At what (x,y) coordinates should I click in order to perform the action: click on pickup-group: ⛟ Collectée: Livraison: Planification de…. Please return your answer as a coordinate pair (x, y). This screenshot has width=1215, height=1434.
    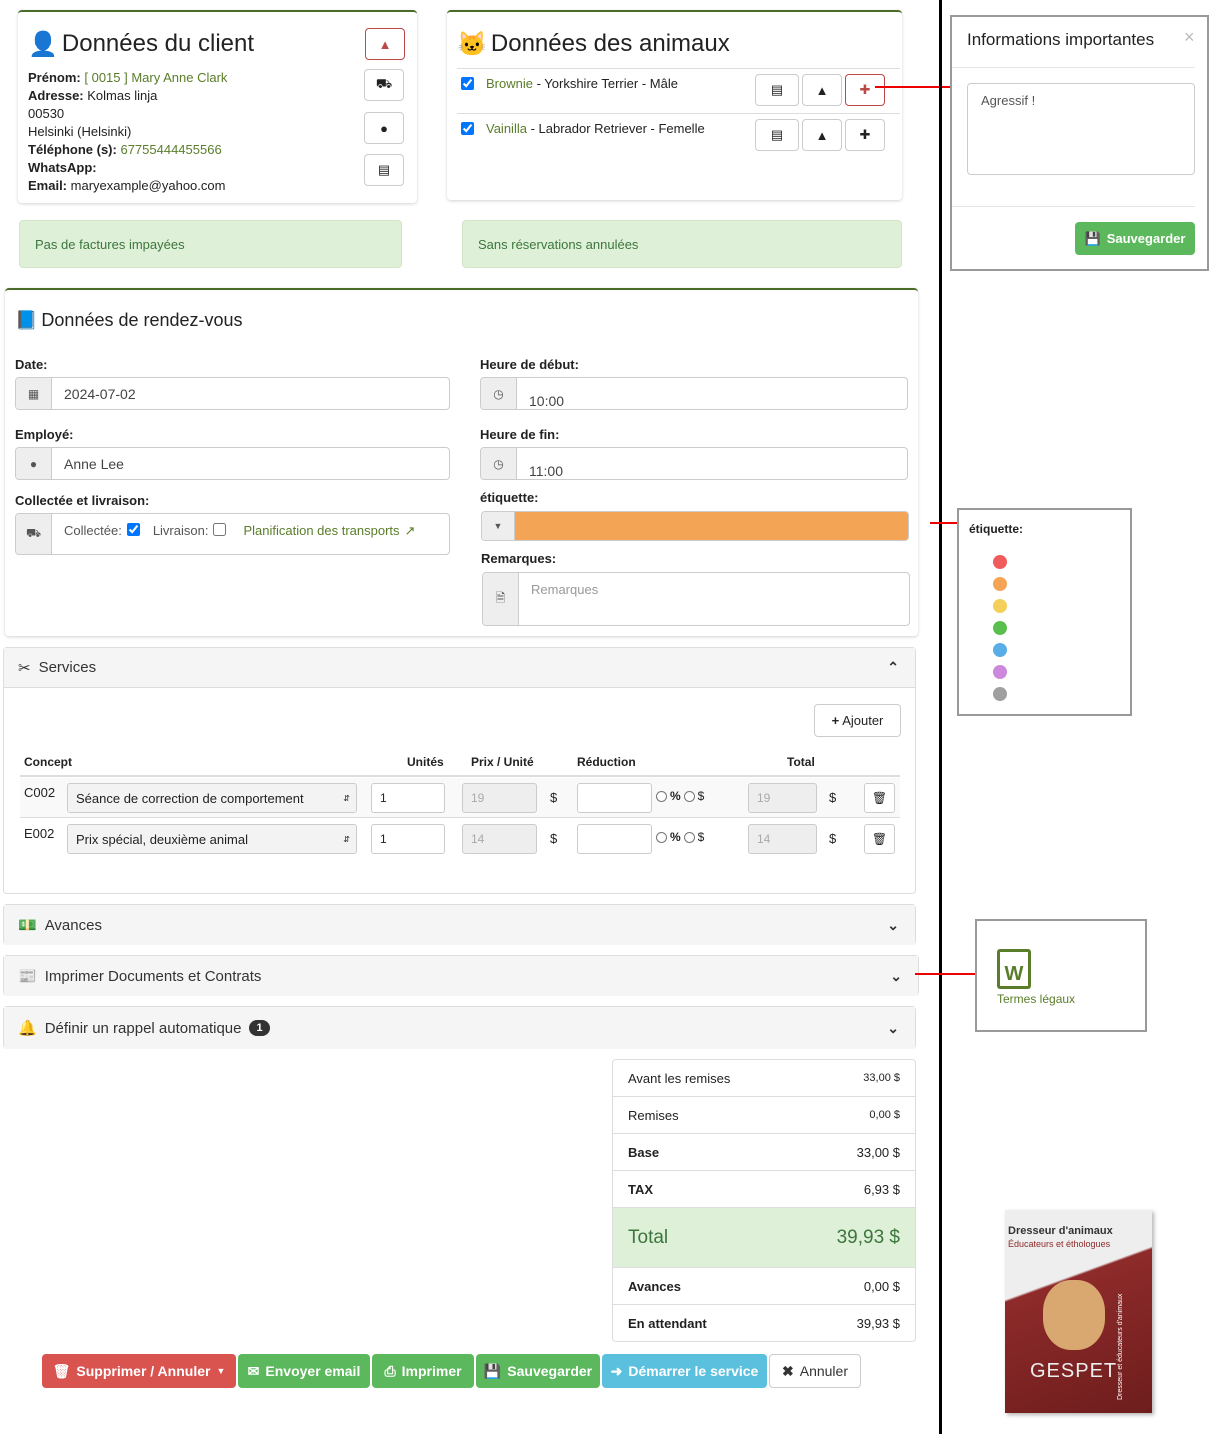
    Looking at the image, I should click on (232, 534).